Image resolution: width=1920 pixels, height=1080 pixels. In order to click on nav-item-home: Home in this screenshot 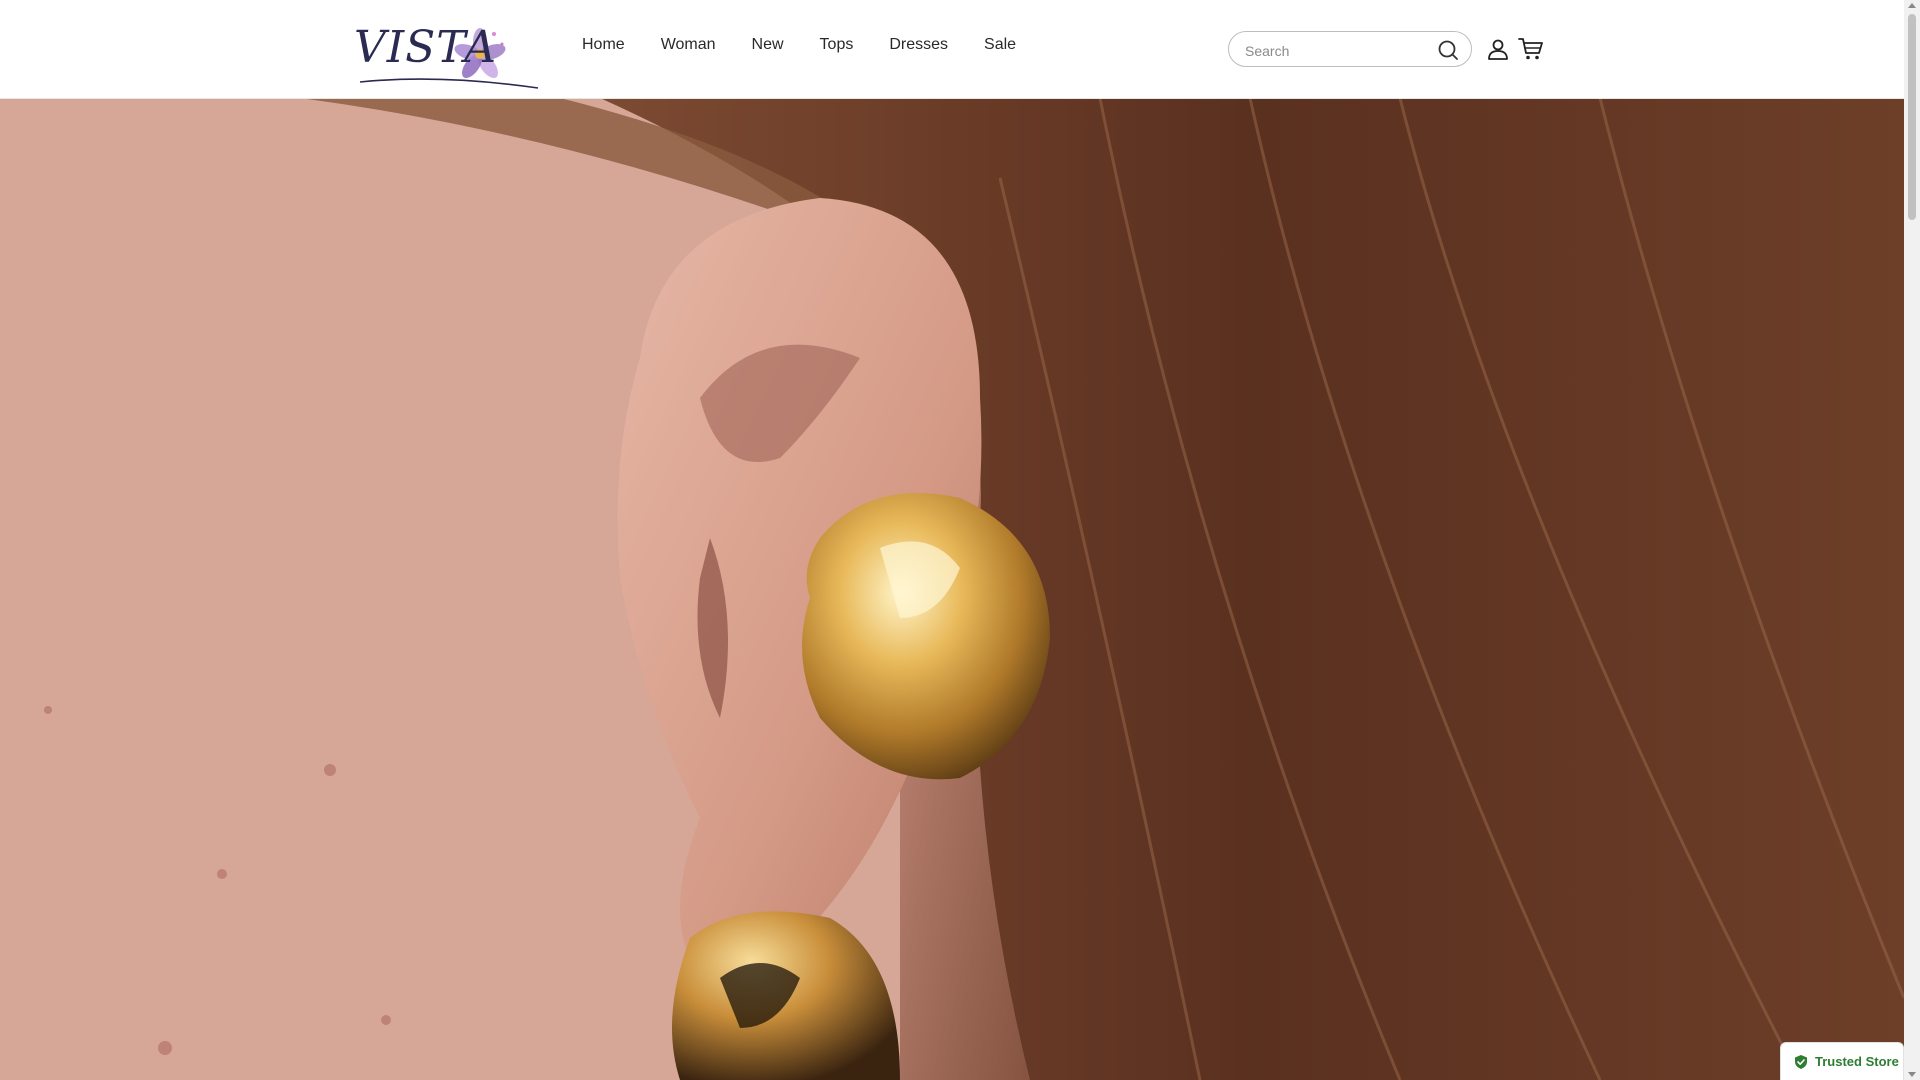, I will do `click(603, 45)`.